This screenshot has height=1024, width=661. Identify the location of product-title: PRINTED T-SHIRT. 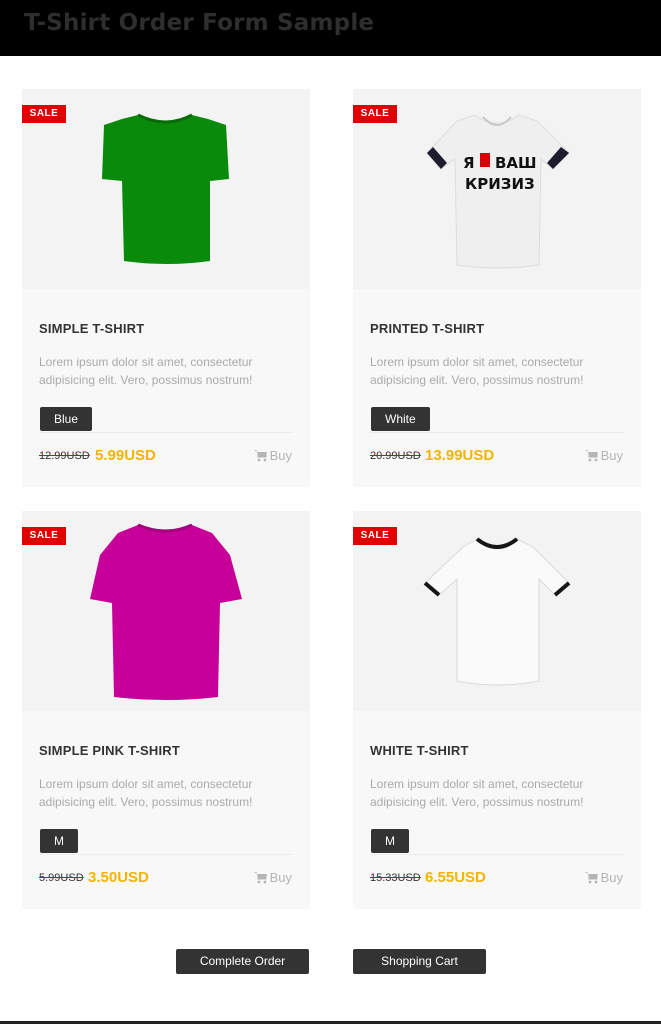
(427, 328).